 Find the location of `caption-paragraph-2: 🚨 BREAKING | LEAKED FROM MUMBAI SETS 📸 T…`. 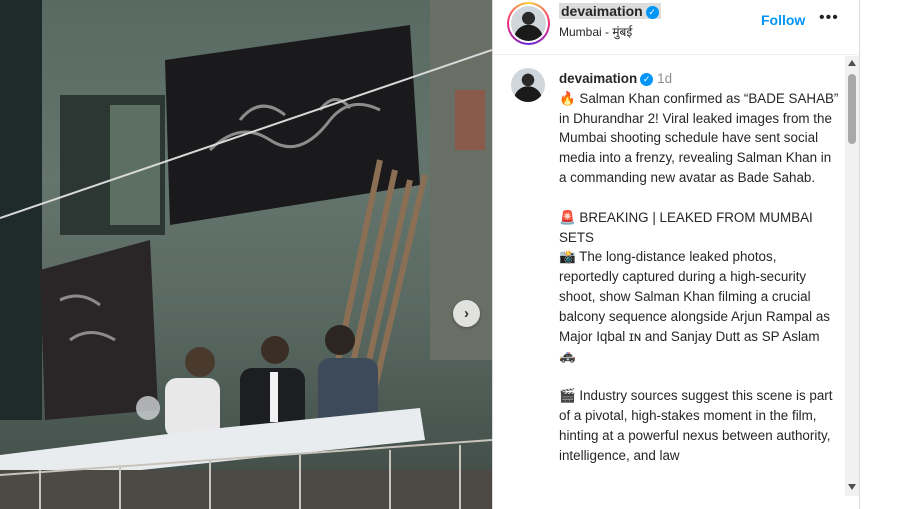

caption-paragraph-2: 🚨 BREAKING | LEAKED FROM MUMBAI SETS 📸 T… is located at coordinates (694, 286).